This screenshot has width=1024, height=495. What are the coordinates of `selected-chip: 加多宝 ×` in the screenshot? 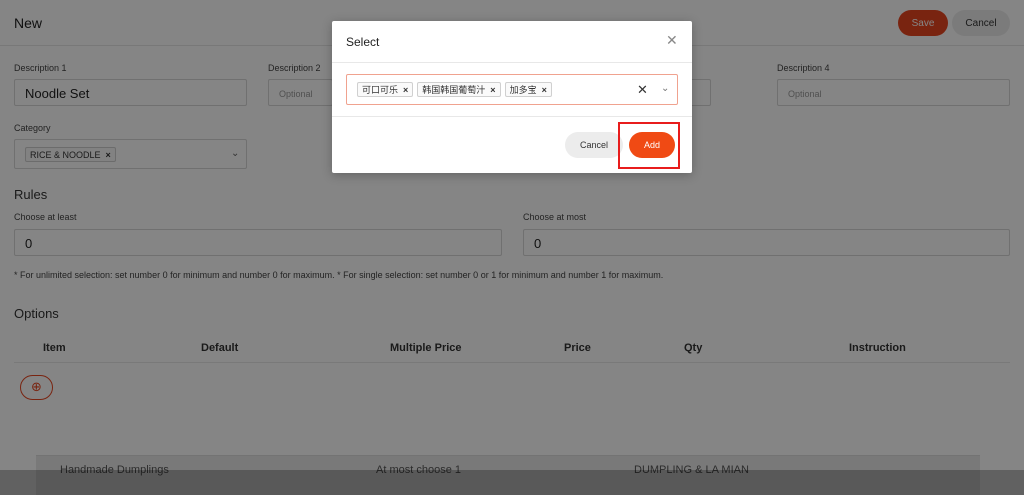 It's located at (528, 89).